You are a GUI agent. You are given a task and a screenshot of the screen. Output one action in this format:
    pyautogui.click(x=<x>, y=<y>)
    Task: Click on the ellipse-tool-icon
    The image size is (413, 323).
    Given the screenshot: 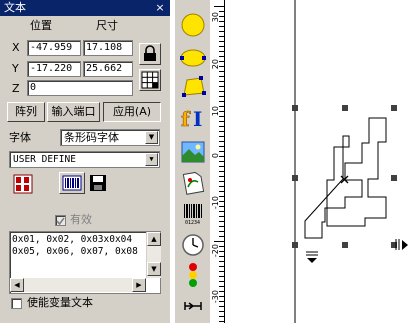 What is the action you would take?
    pyautogui.click(x=193, y=25)
    